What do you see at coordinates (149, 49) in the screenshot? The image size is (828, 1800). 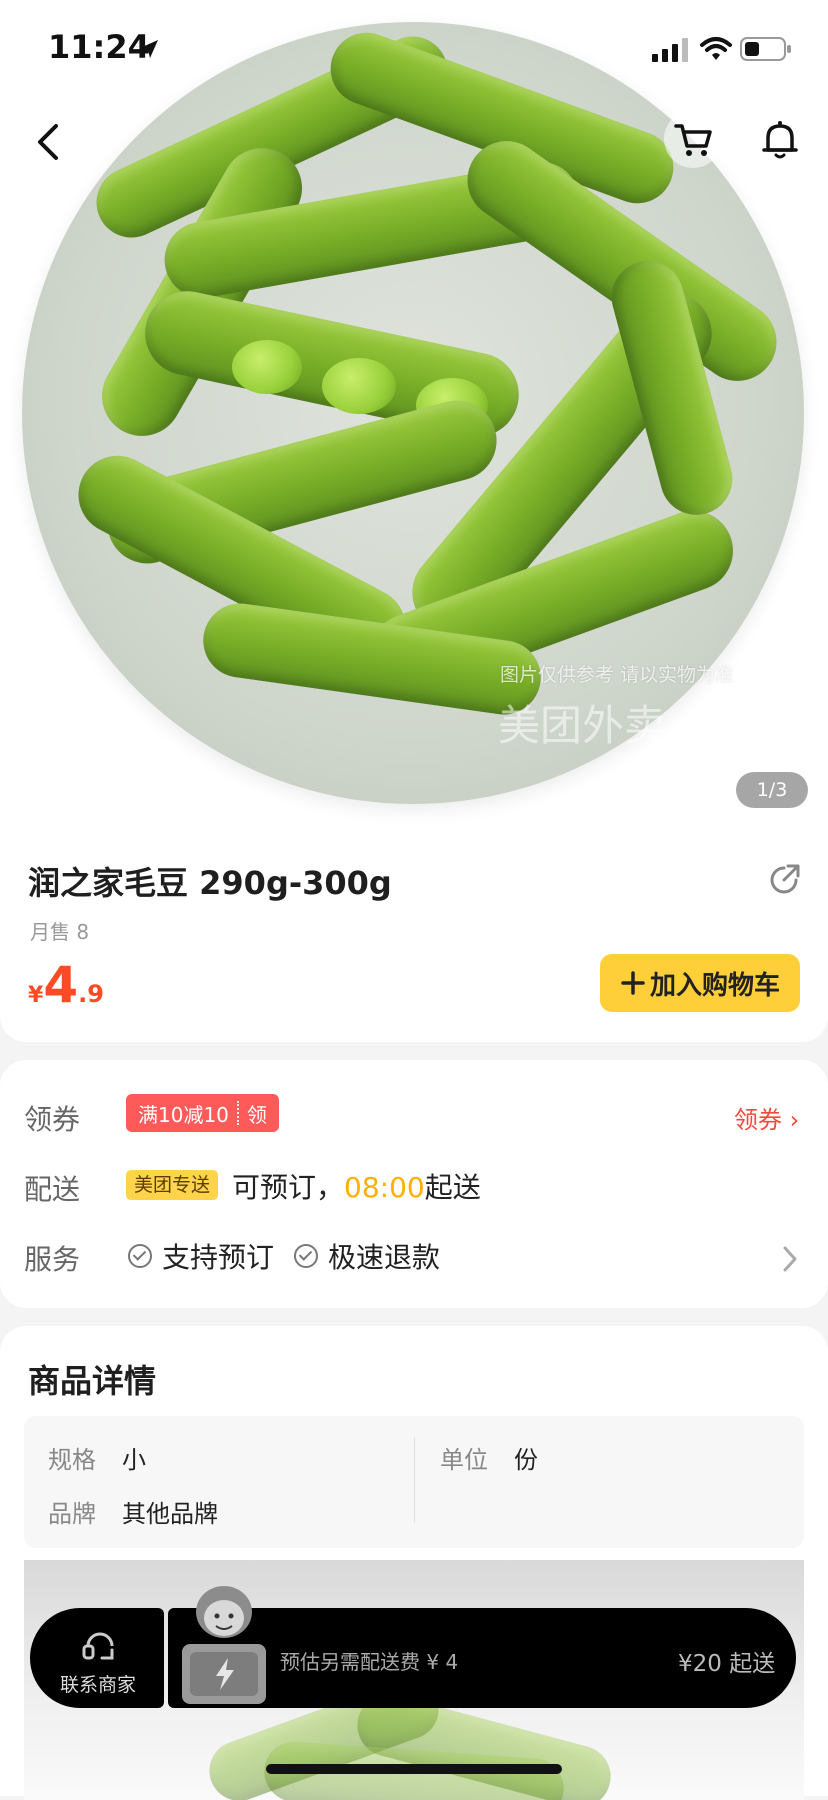 I see `location-arrow-icon` at bounding box center [149, 49].